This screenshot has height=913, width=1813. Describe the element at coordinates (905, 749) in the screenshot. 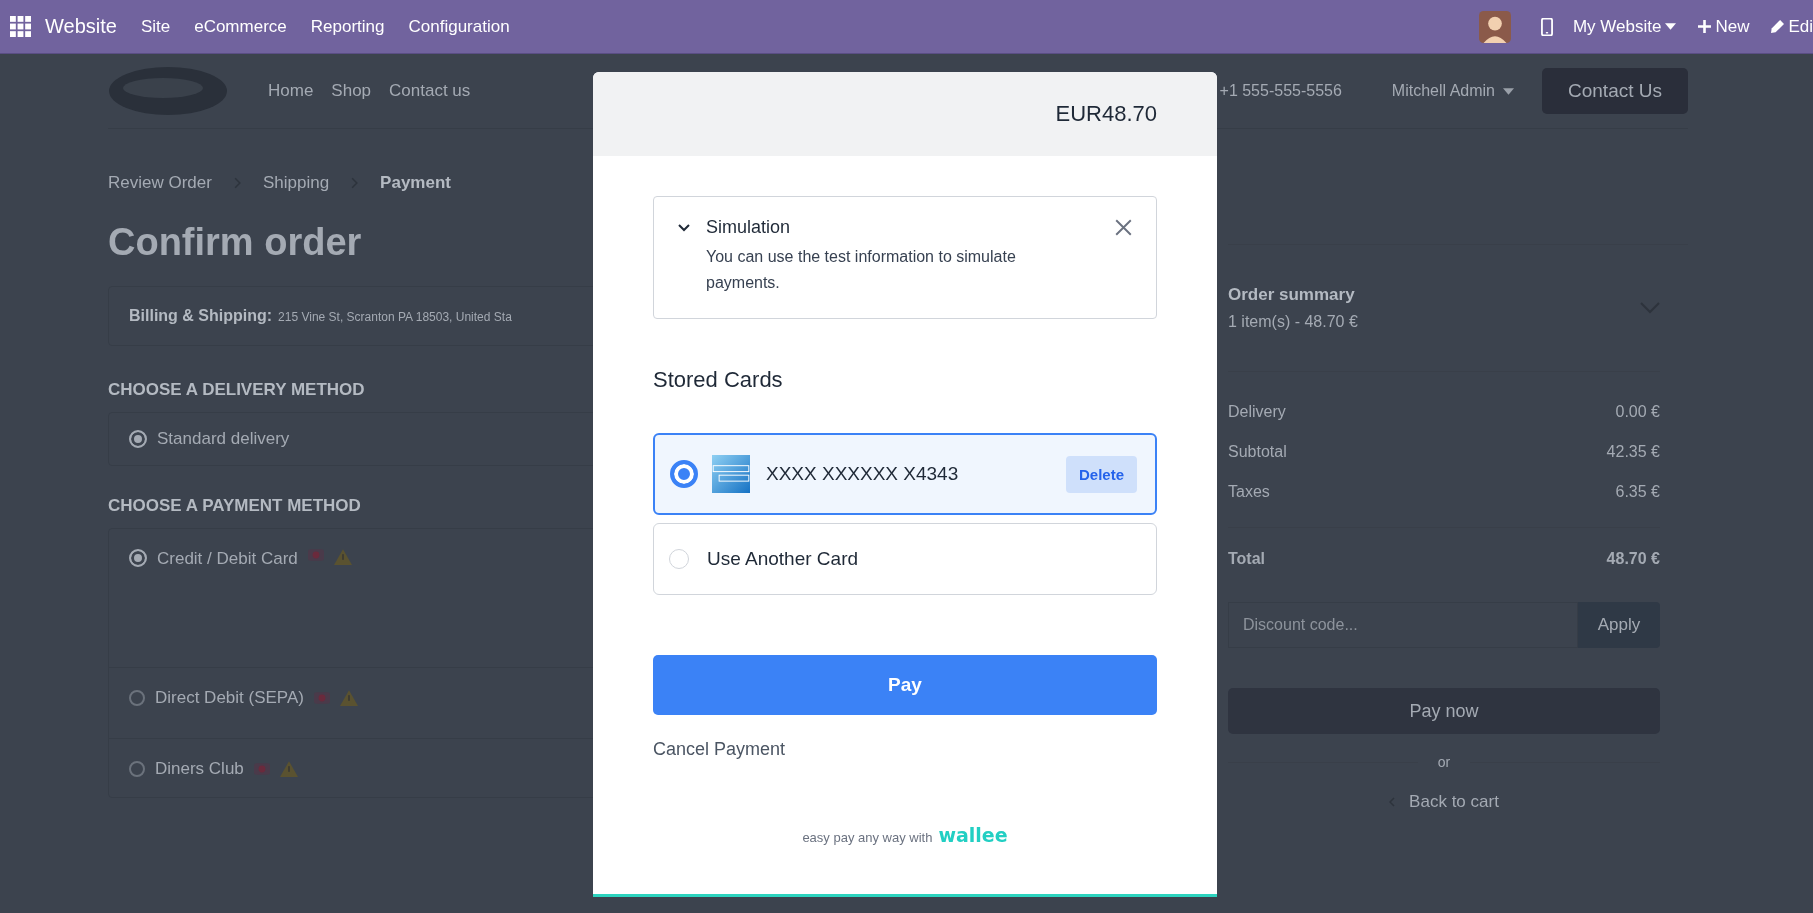

I see `cancel-payment-link: Cancel Payment` at that location.